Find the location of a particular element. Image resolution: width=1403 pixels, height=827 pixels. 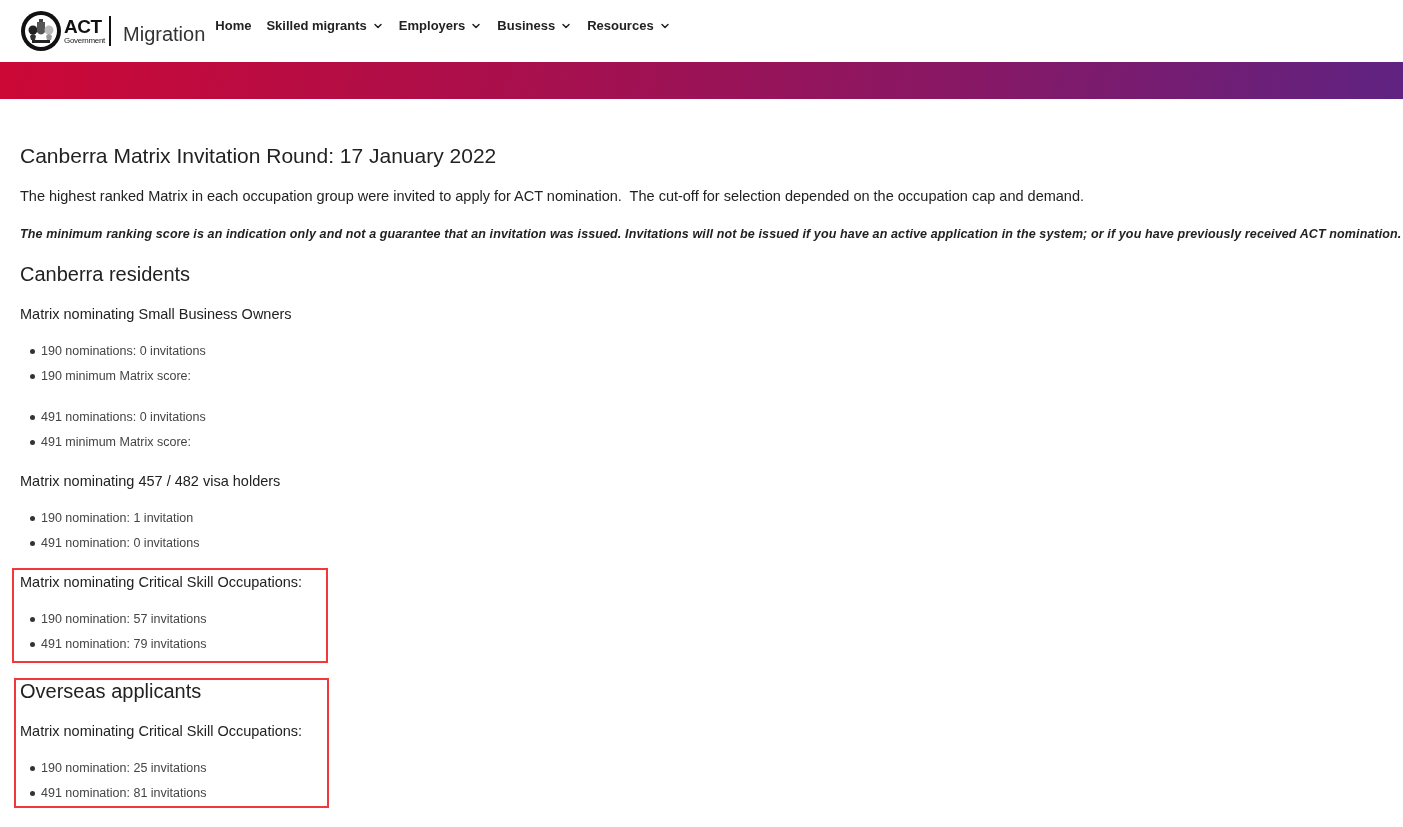

coat-of-arms-emblem-icon is located at coordinates (41, 31).